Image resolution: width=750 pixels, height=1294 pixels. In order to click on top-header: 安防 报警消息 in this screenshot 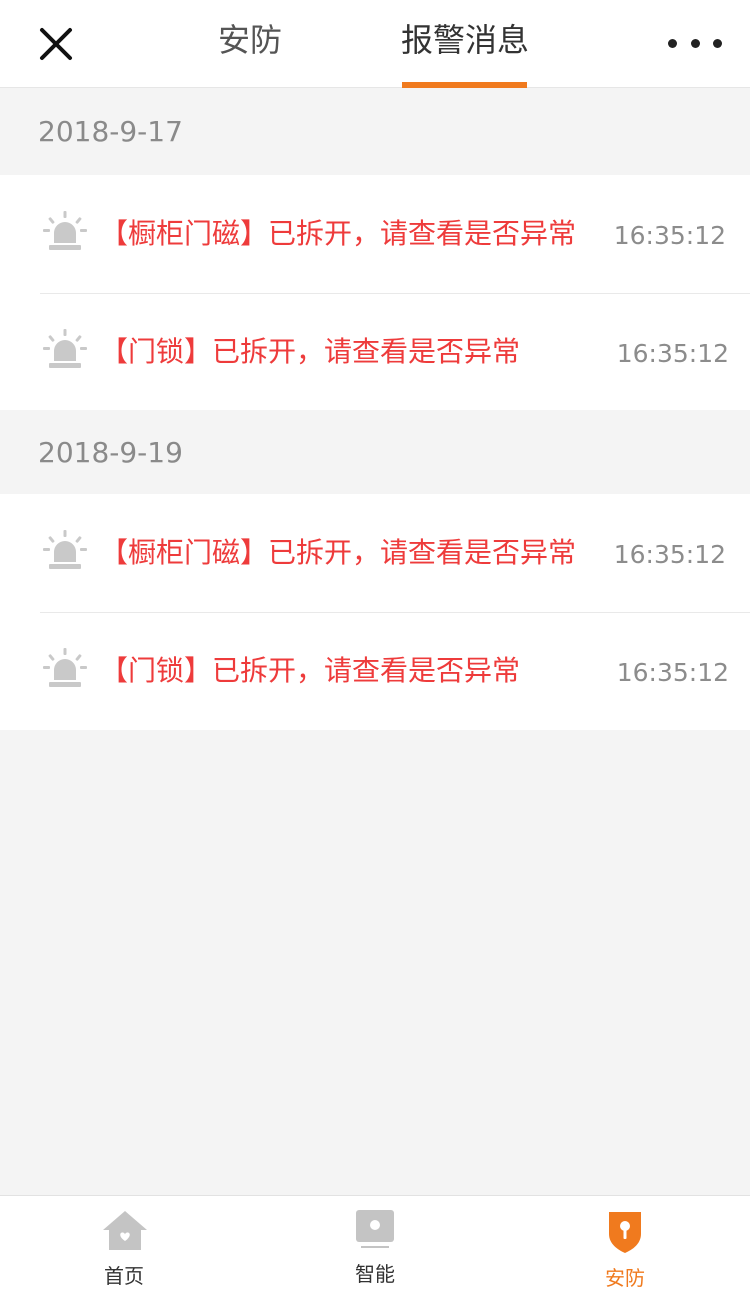, I will do `click(375, 44)`.